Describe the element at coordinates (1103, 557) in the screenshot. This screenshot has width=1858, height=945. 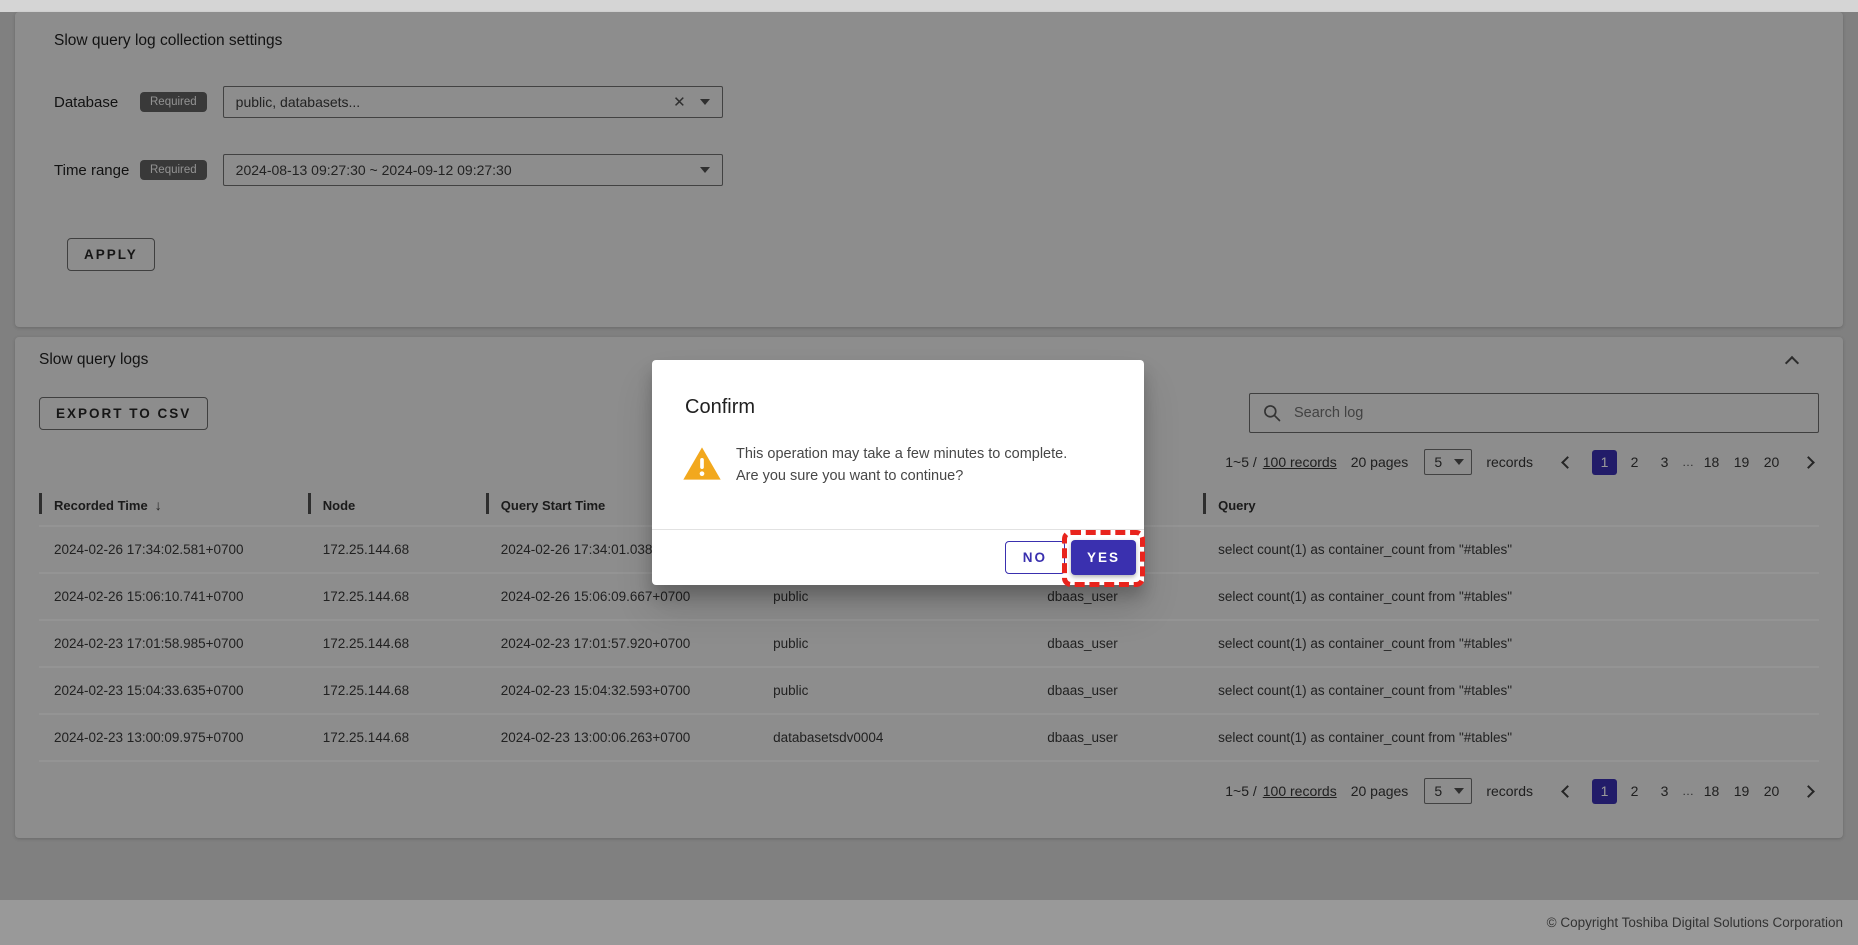
I see `yes-button: YES` at that location.